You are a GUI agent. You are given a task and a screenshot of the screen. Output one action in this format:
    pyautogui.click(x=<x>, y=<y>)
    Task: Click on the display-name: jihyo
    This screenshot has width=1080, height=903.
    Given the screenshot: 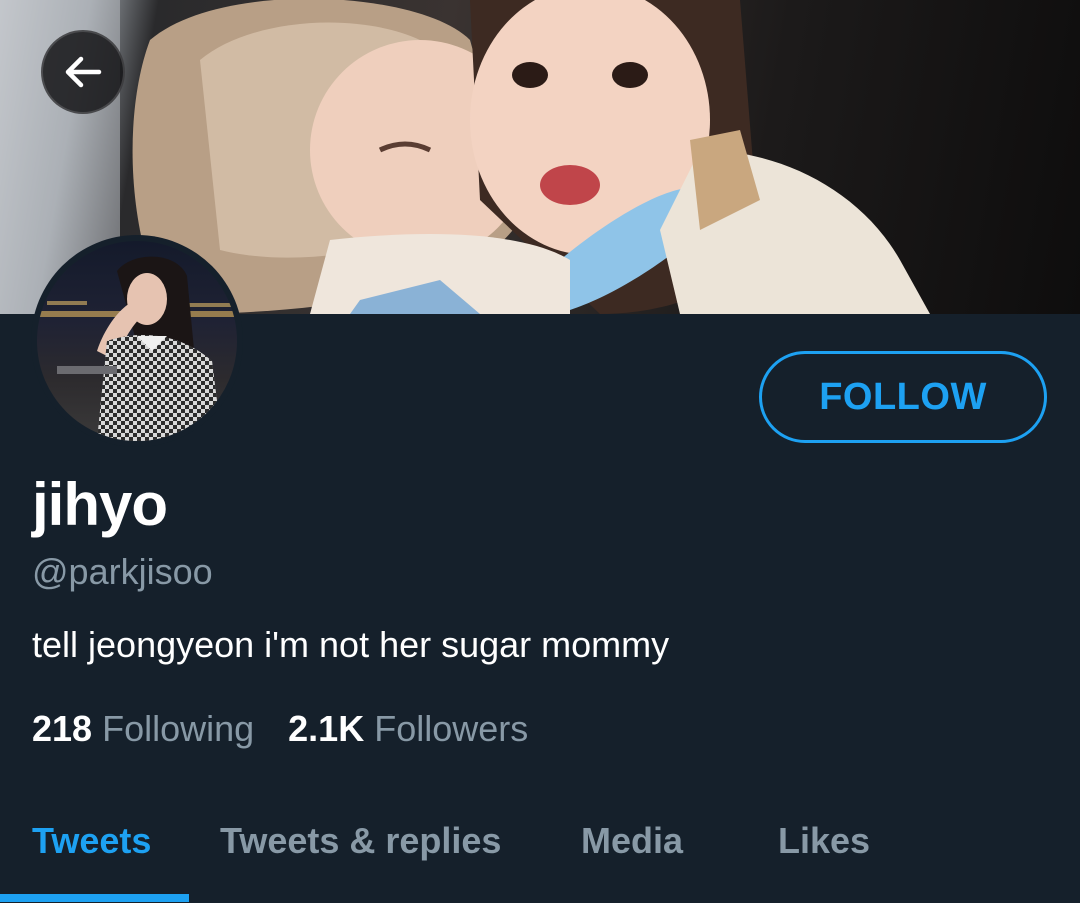 What is the action you would take?
    pyautogui.click(x=100, y=504)
    